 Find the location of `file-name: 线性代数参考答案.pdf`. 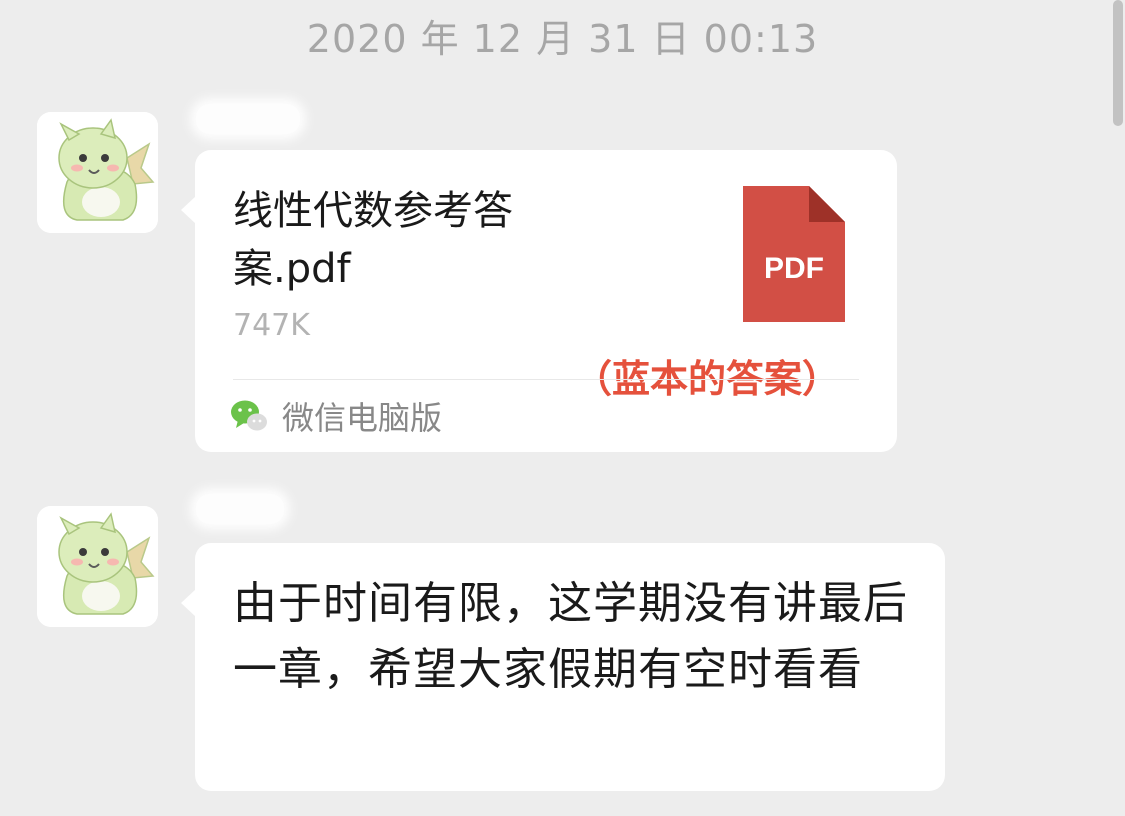

file-name: 线性代数参考答案.pdf is located at coordinates (373, 240).